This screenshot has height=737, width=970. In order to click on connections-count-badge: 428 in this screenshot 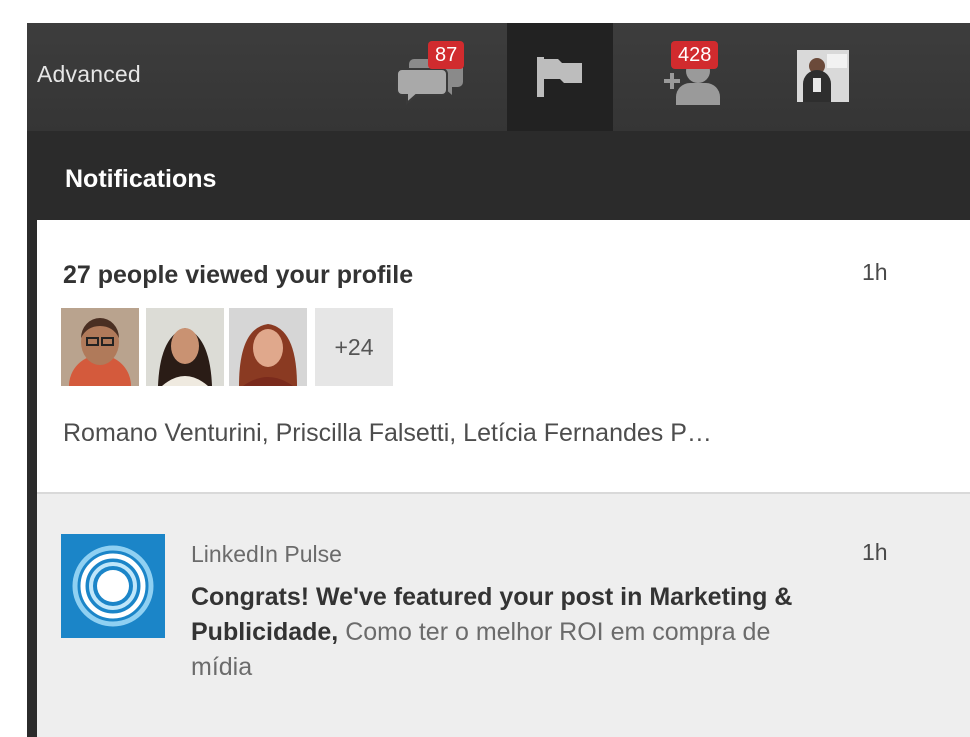, I will do `click(695, 55)`.